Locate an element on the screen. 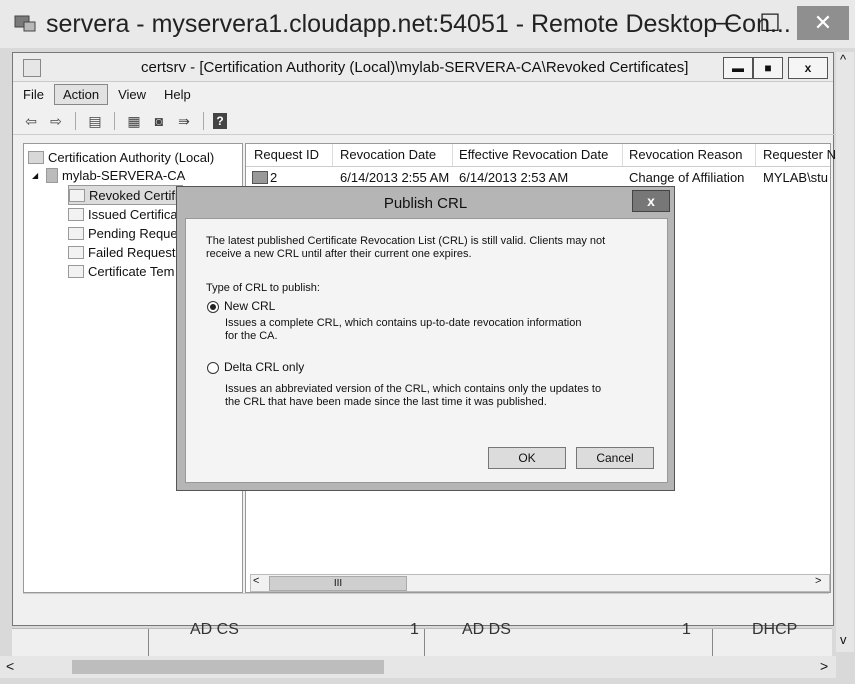 This screenshot has width=855, height=684. tree-item-revoked: Revoked Certifi is located at coordinates (125, 195).